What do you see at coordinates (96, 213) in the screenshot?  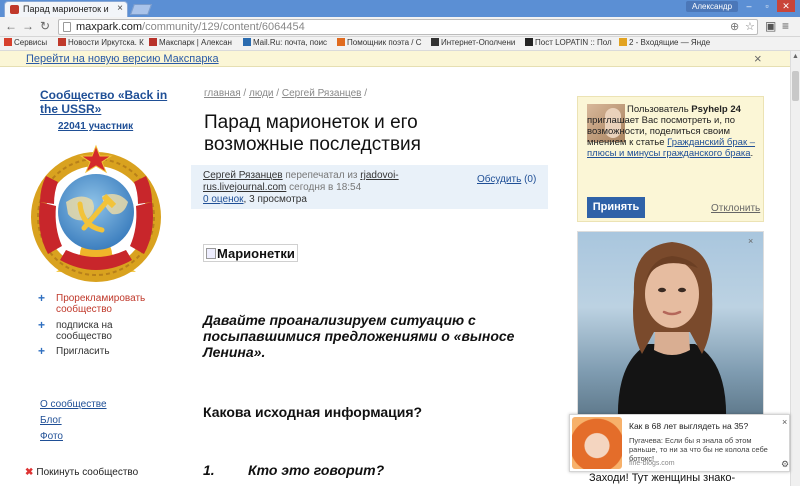 I see `ussr-emblem-icon` at bounding box center [96, 213].